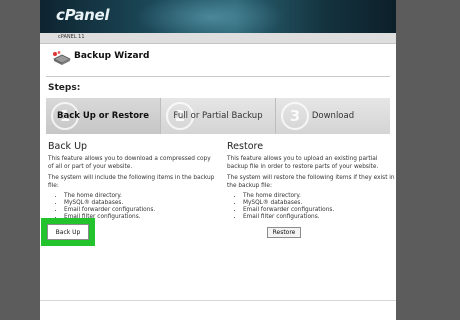  I want to click on cpanel-header-banner: cPanel, so click(218, 16).